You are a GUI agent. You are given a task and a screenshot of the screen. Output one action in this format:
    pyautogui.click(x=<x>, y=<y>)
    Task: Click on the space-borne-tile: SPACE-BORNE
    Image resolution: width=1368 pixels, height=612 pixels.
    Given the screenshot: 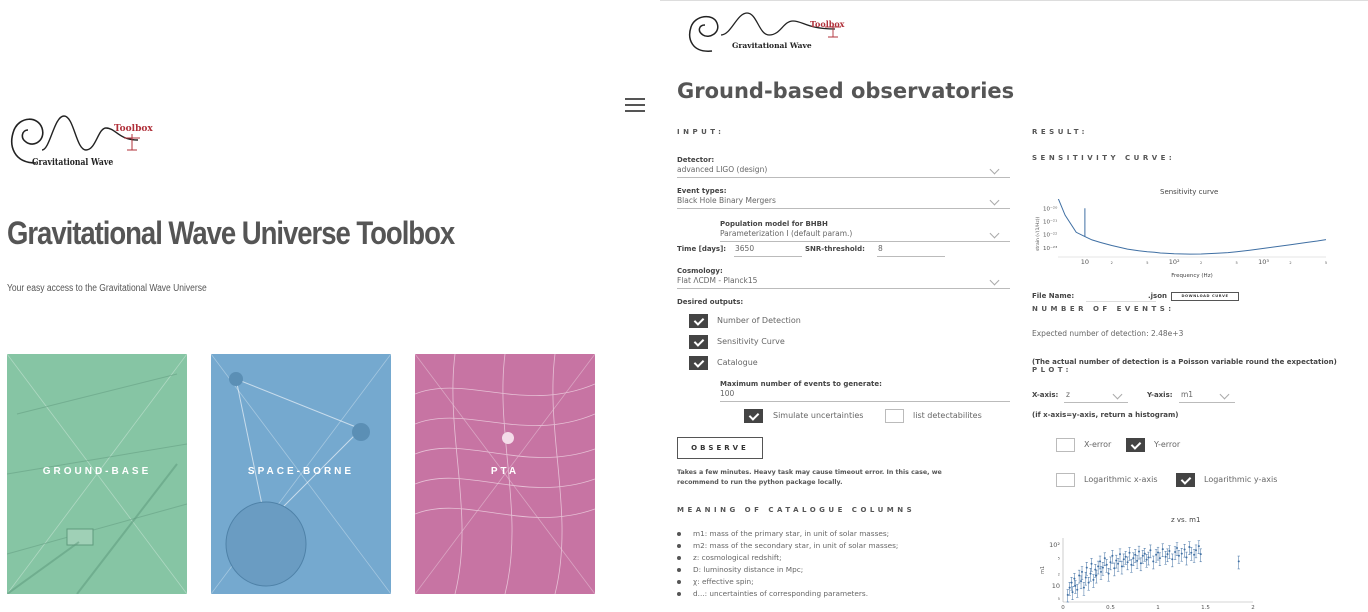 What is the action you would take?
    pyautogui.click(x=301, y=474)
    